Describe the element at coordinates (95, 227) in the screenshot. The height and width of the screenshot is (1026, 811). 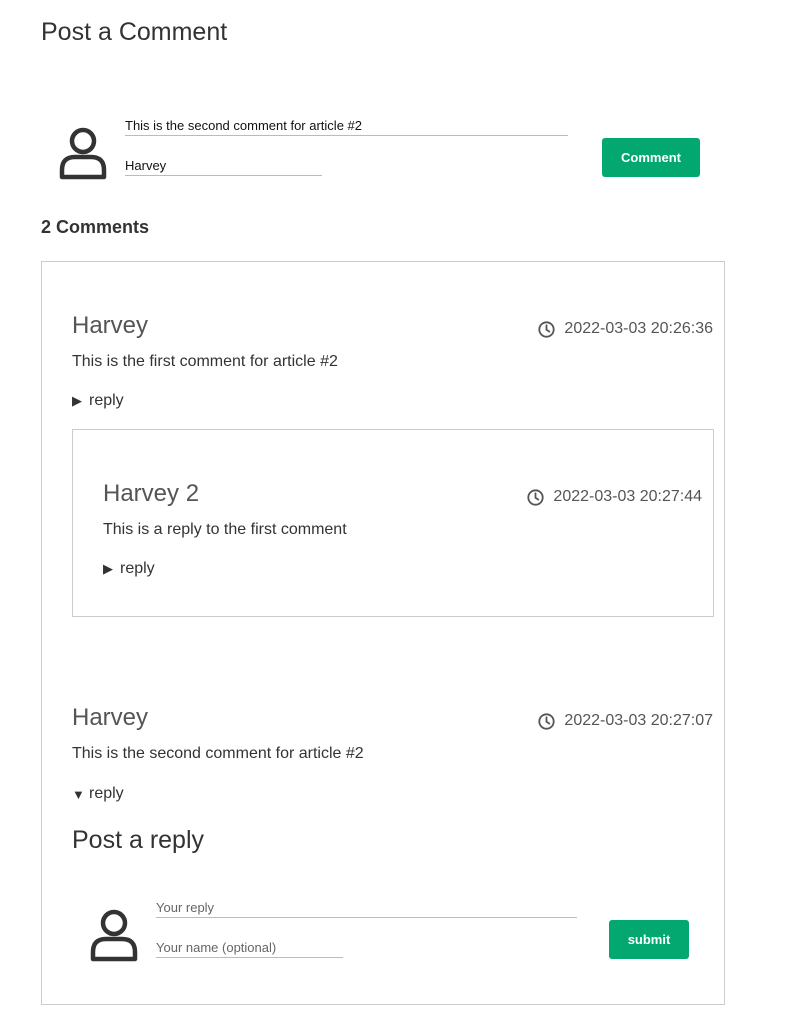
I see `comments-count-heading: 2 Comments` at that location.